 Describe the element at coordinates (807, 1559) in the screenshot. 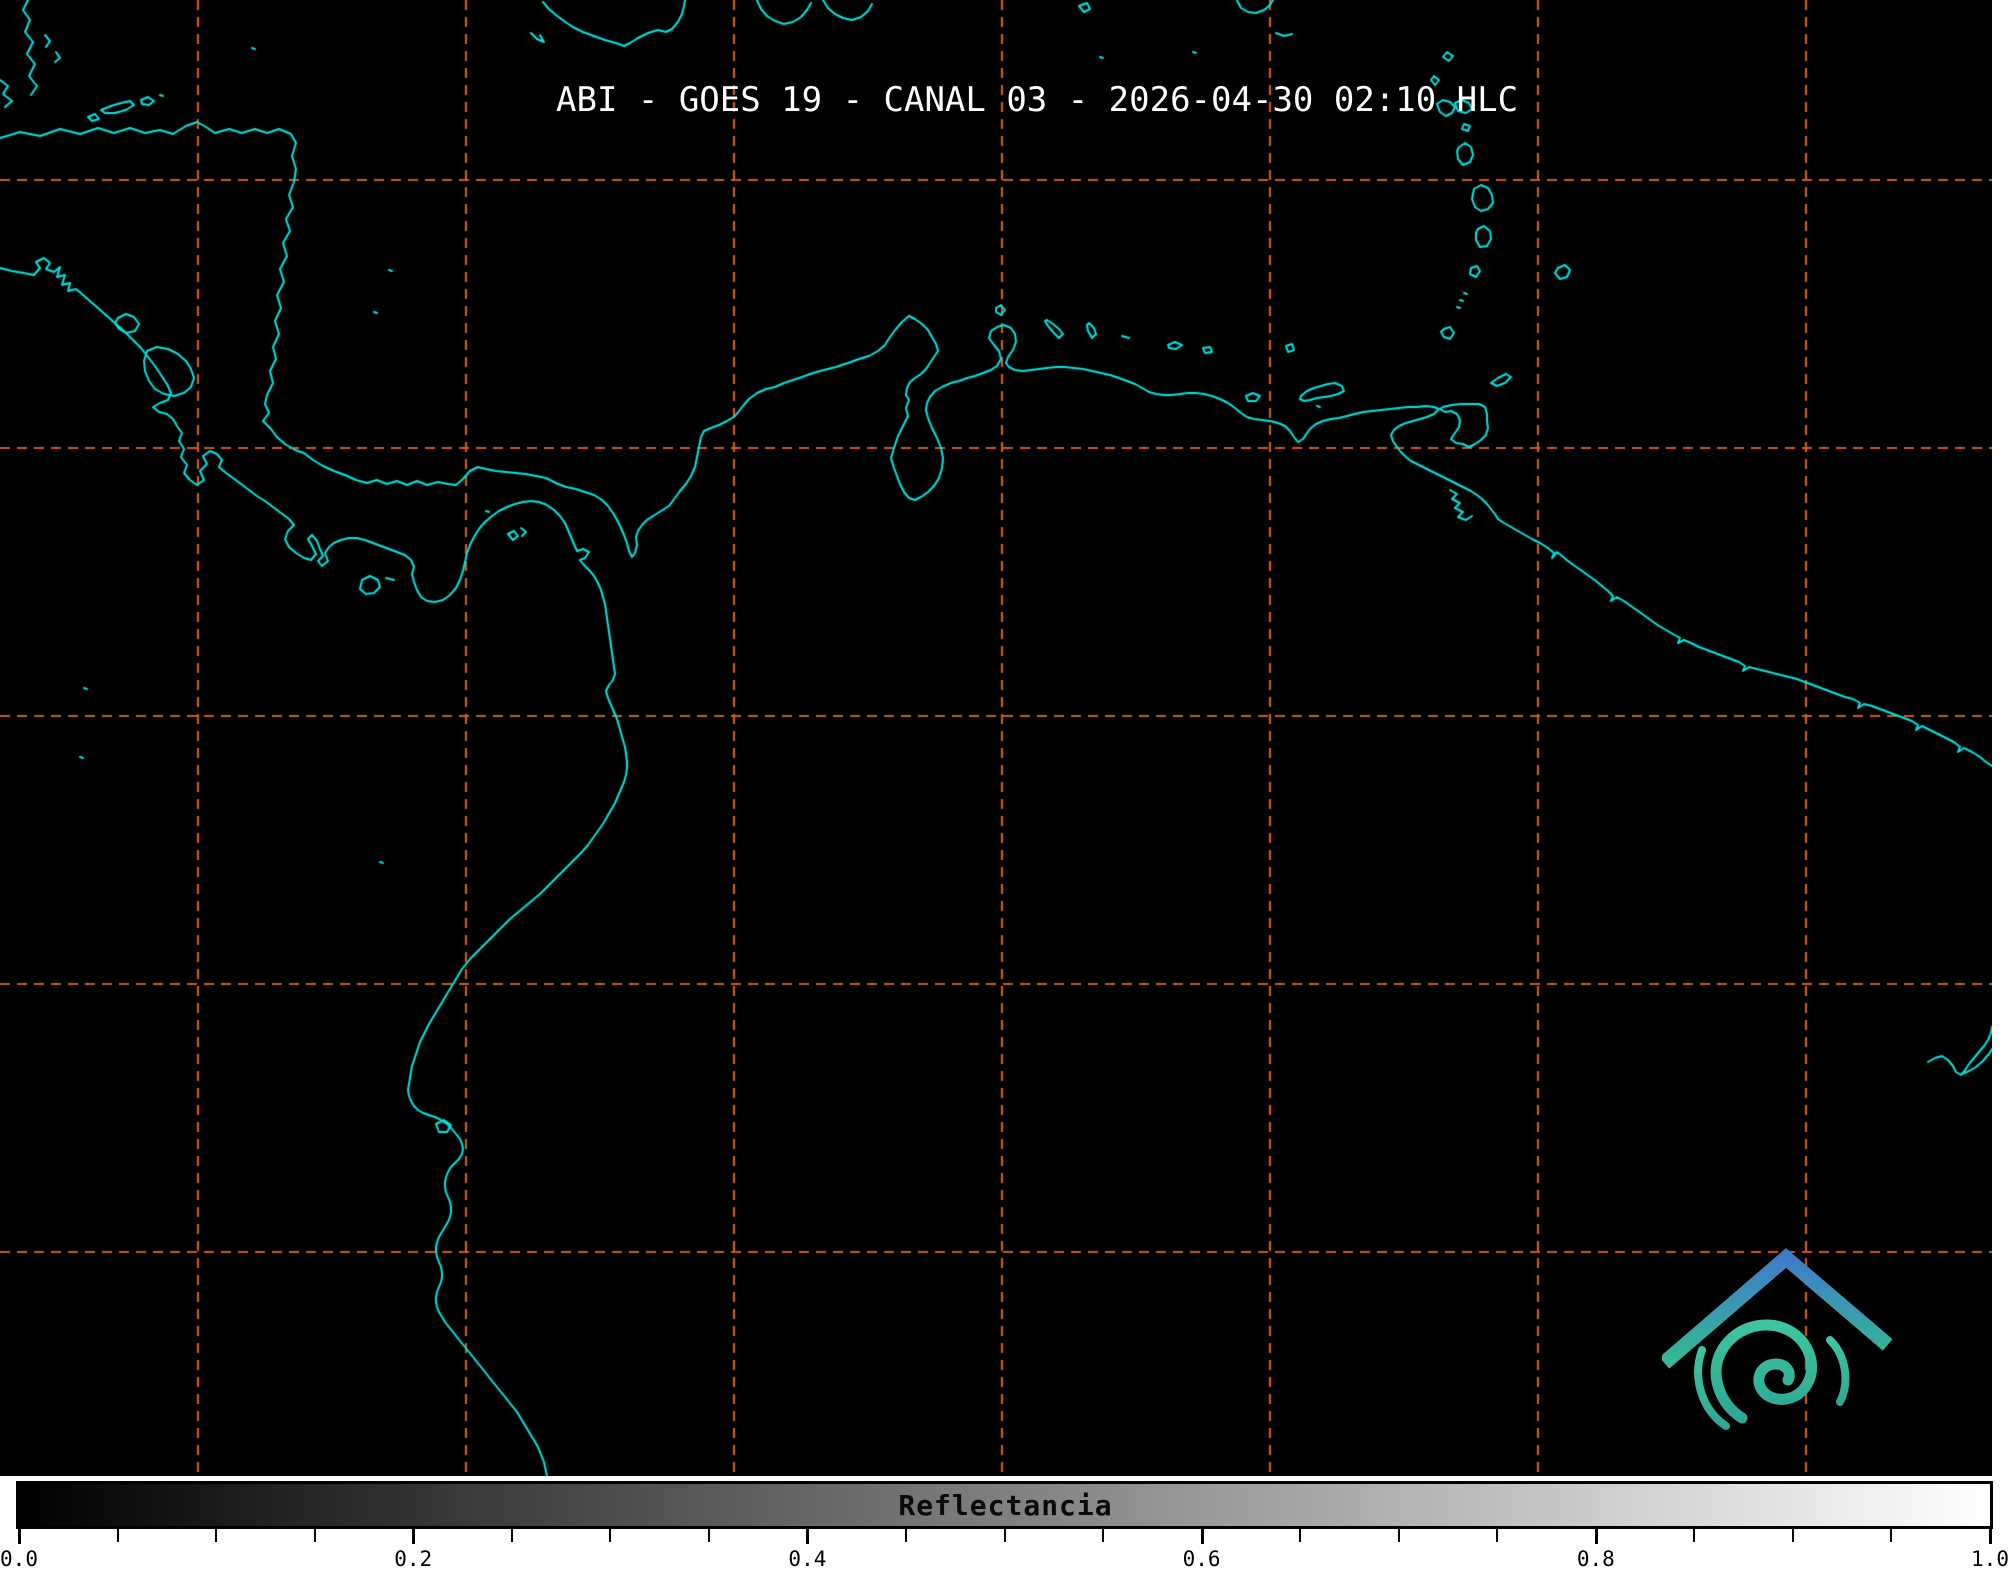

I see `colorbar-tick-label: 0.4` at that location.